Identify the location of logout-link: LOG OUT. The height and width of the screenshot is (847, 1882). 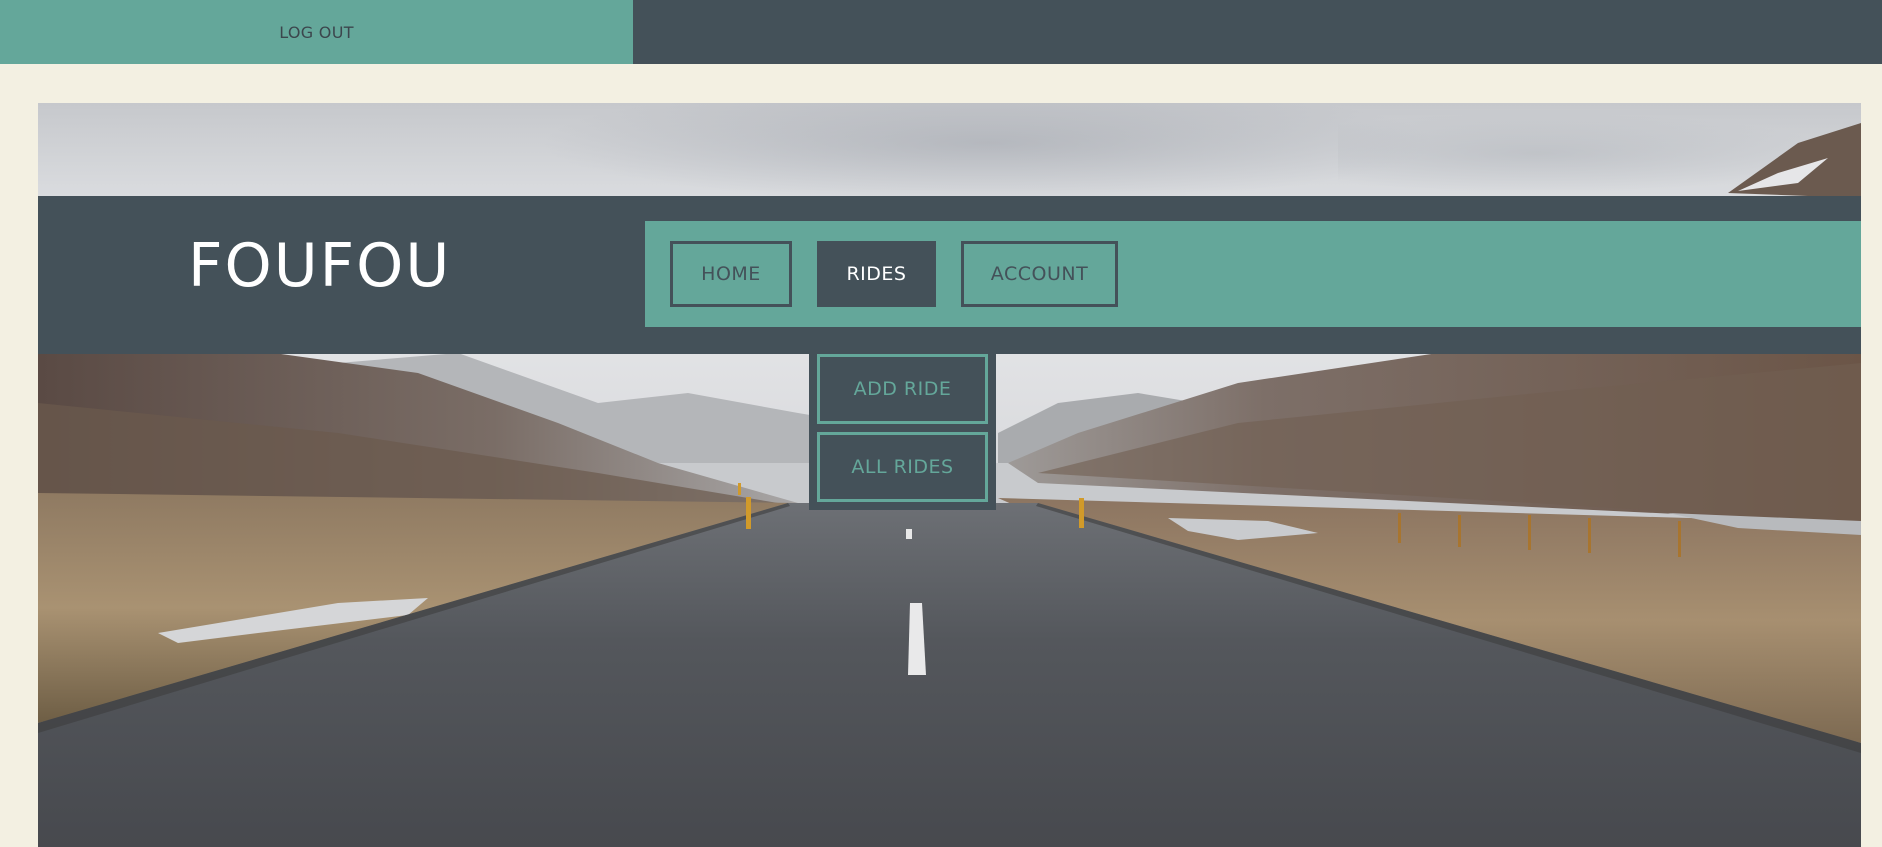
(316, 32).